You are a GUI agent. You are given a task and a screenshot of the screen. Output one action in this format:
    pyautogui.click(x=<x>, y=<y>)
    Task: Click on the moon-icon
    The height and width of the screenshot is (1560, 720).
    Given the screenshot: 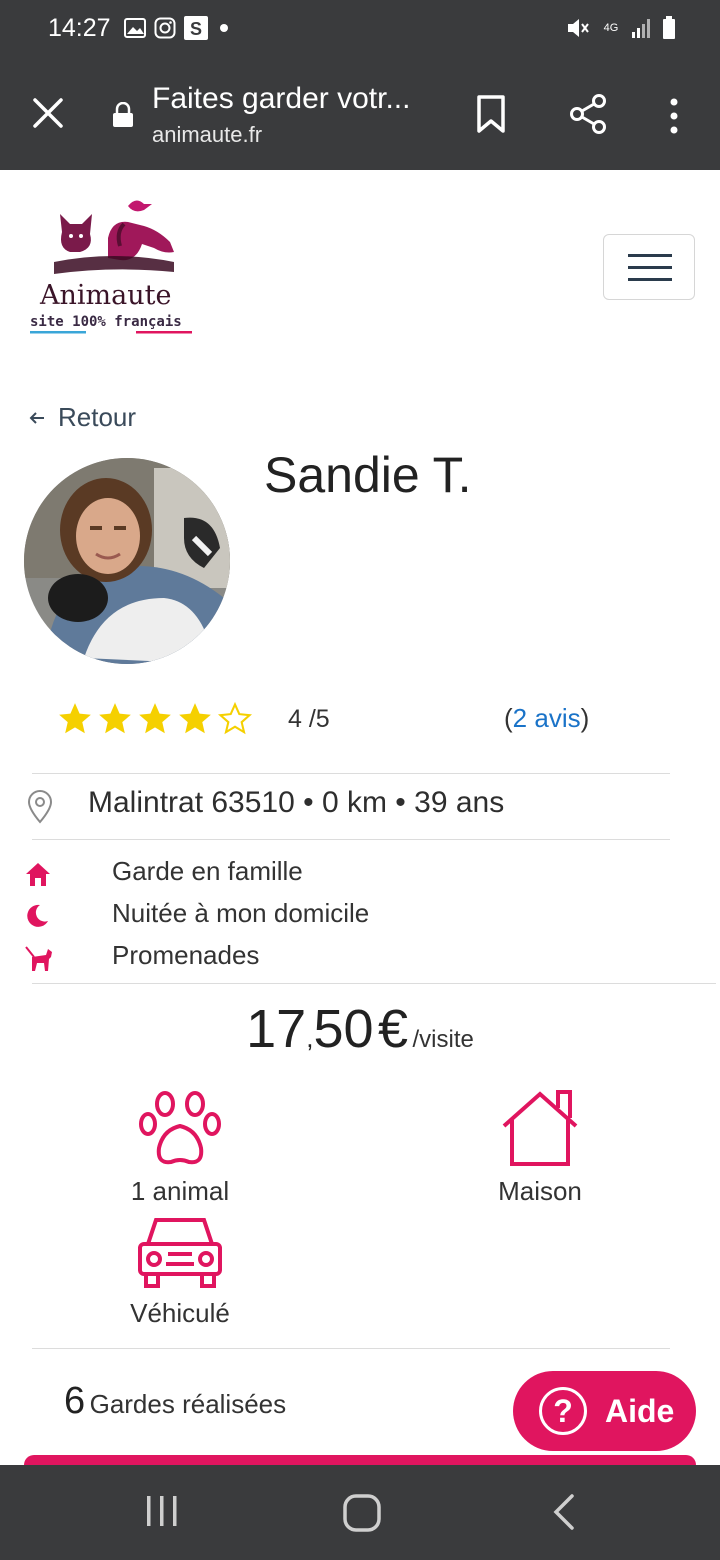 What is the action you would take?
    pyautogui.click(x=37, y=917)
    